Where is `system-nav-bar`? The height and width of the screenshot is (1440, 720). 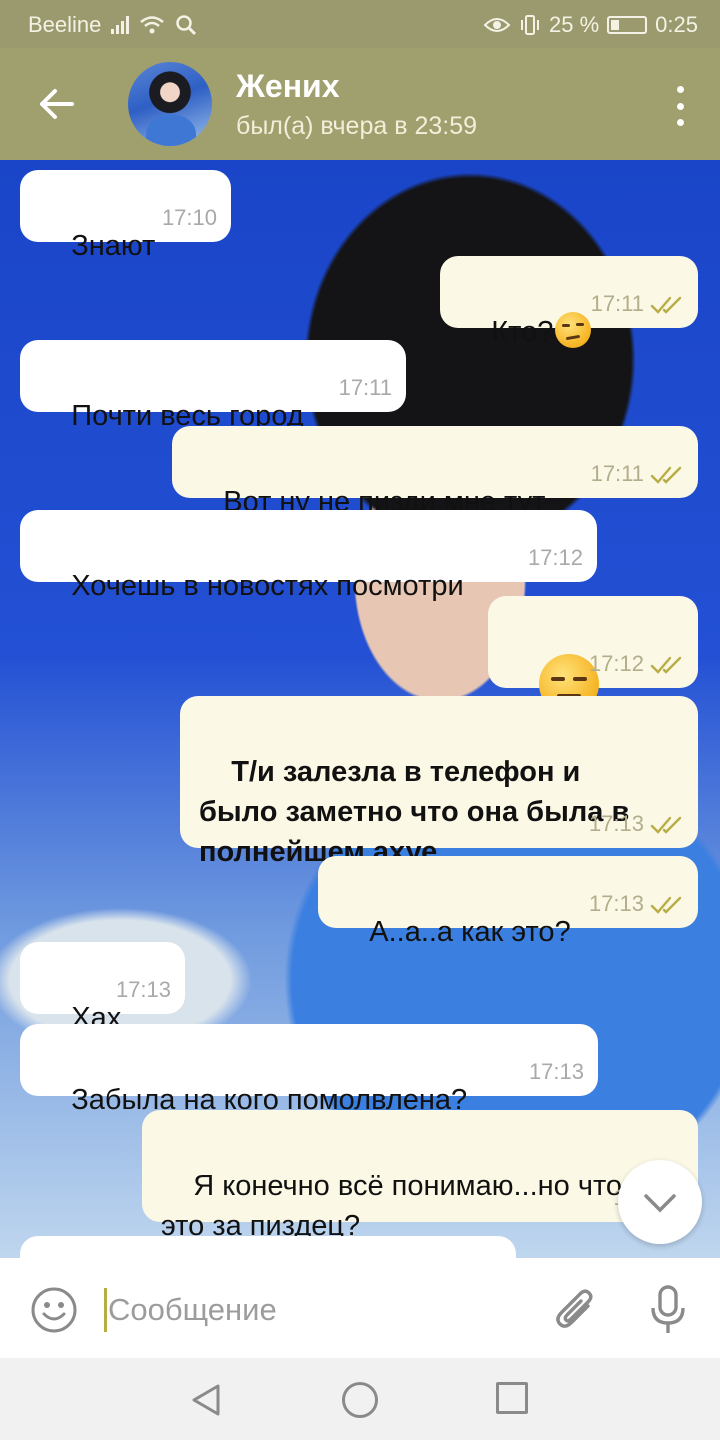
system-nav-bar is located at coordinates (360, 1399).